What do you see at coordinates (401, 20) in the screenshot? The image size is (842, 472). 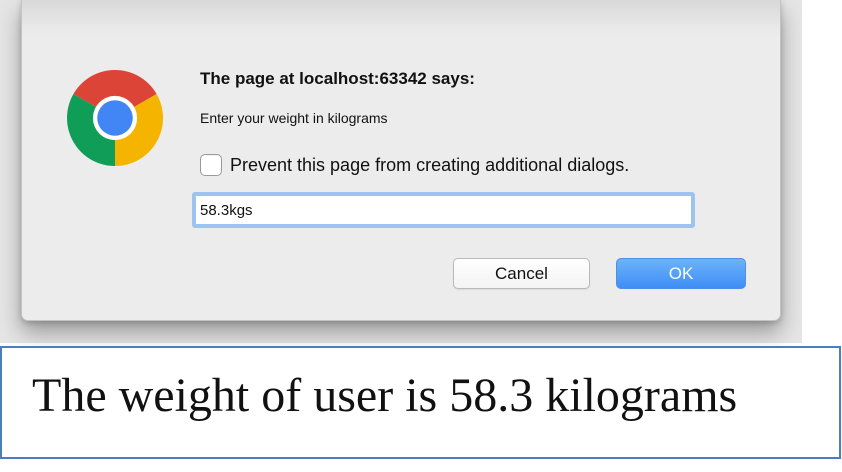 I see `dialog-top-bar` at bounding box center [401, 20].